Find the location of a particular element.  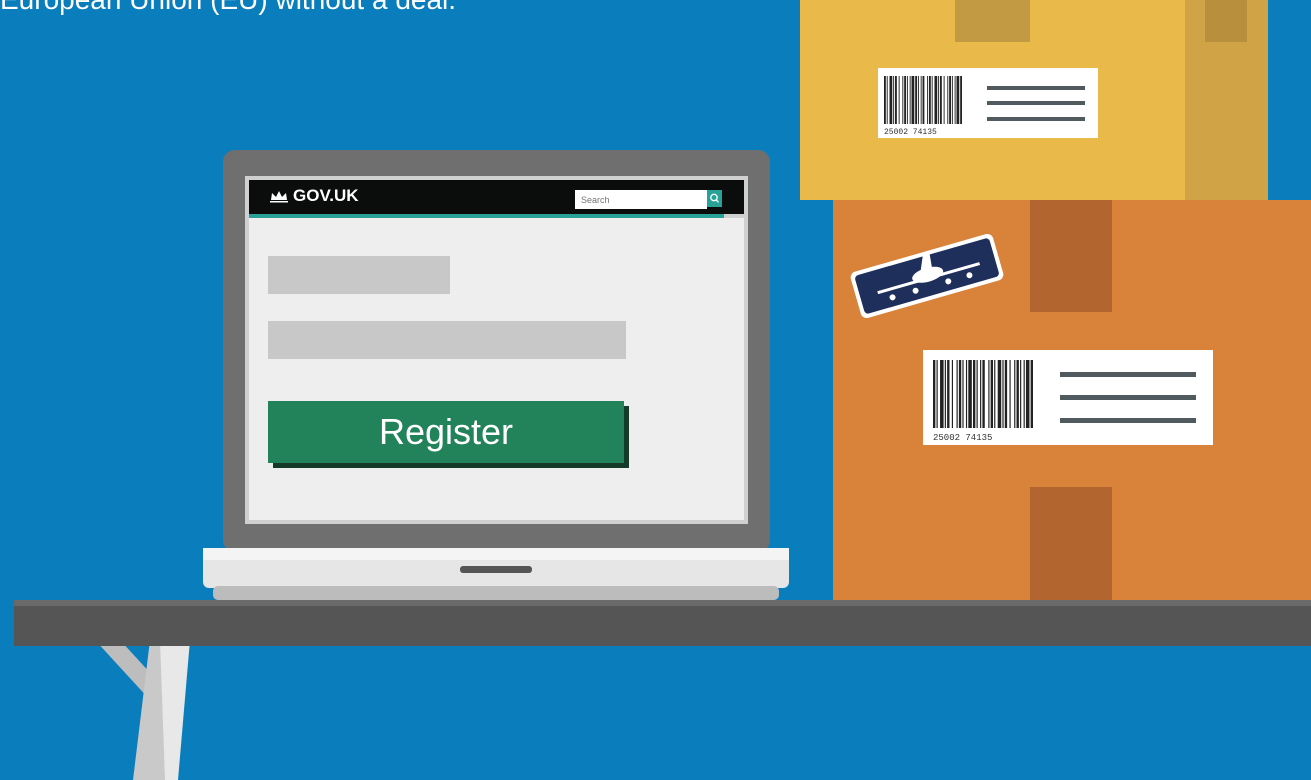

placeholder-heading is located at coordinates (359, 275).